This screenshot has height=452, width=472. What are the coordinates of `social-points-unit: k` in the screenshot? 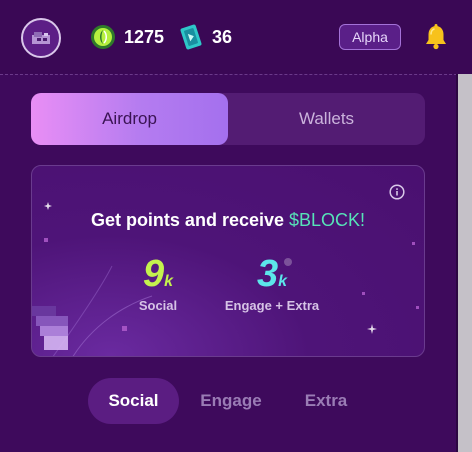 It's located at (169, 281).